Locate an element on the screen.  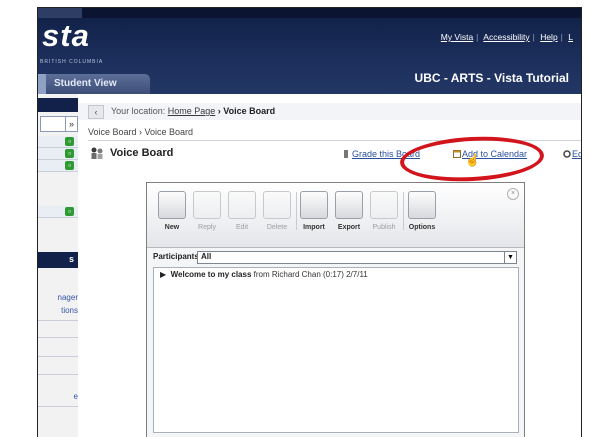
message-title: Welcome to my class is located at coordinates (211, 274).